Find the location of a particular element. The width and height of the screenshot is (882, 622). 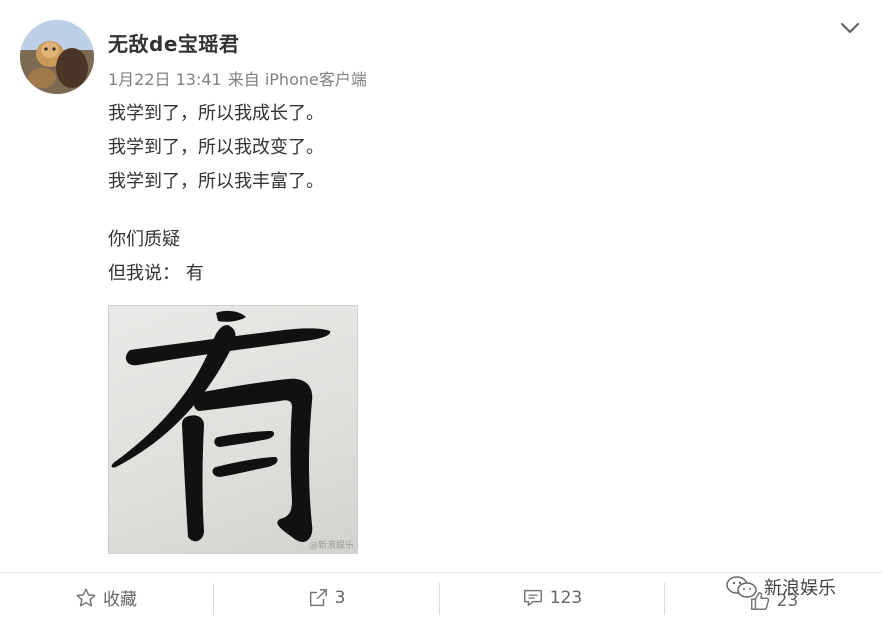

star-icon is located at coordinates (86, 597).